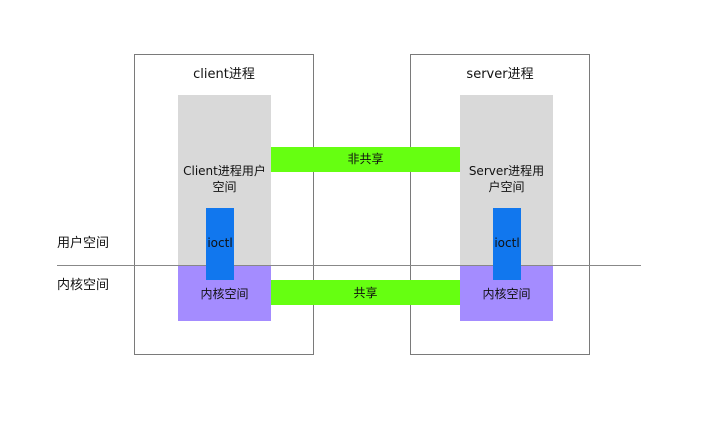  I want to click on server-ioctl-label: ioctl, so click(507, 243).